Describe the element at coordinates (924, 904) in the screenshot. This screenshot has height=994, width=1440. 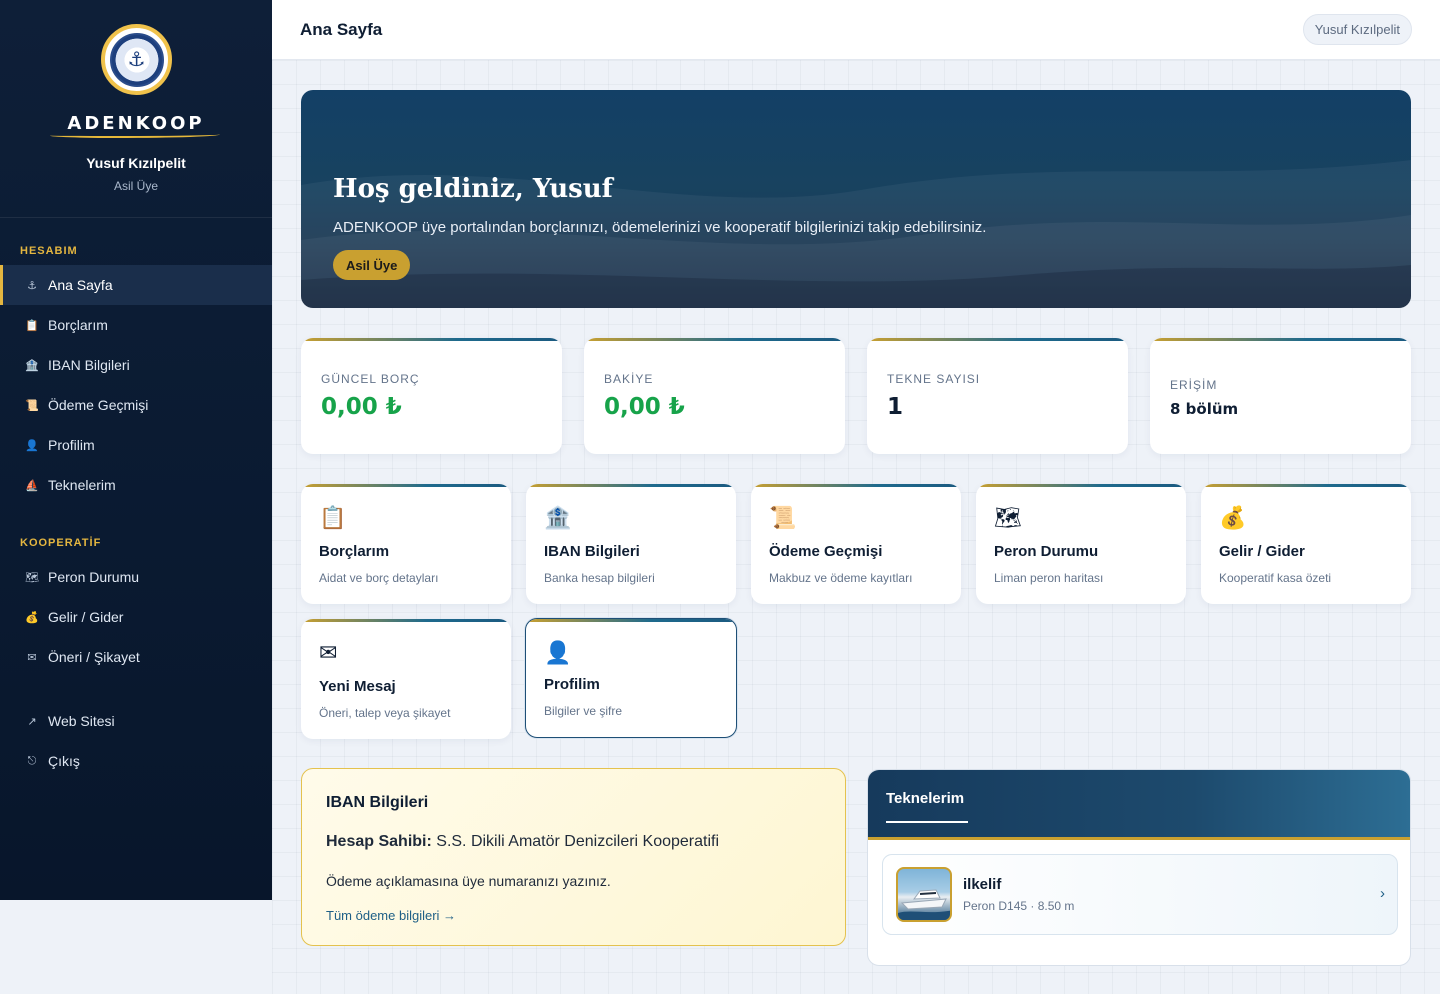
I see `boat-photo-drawing` at that location.